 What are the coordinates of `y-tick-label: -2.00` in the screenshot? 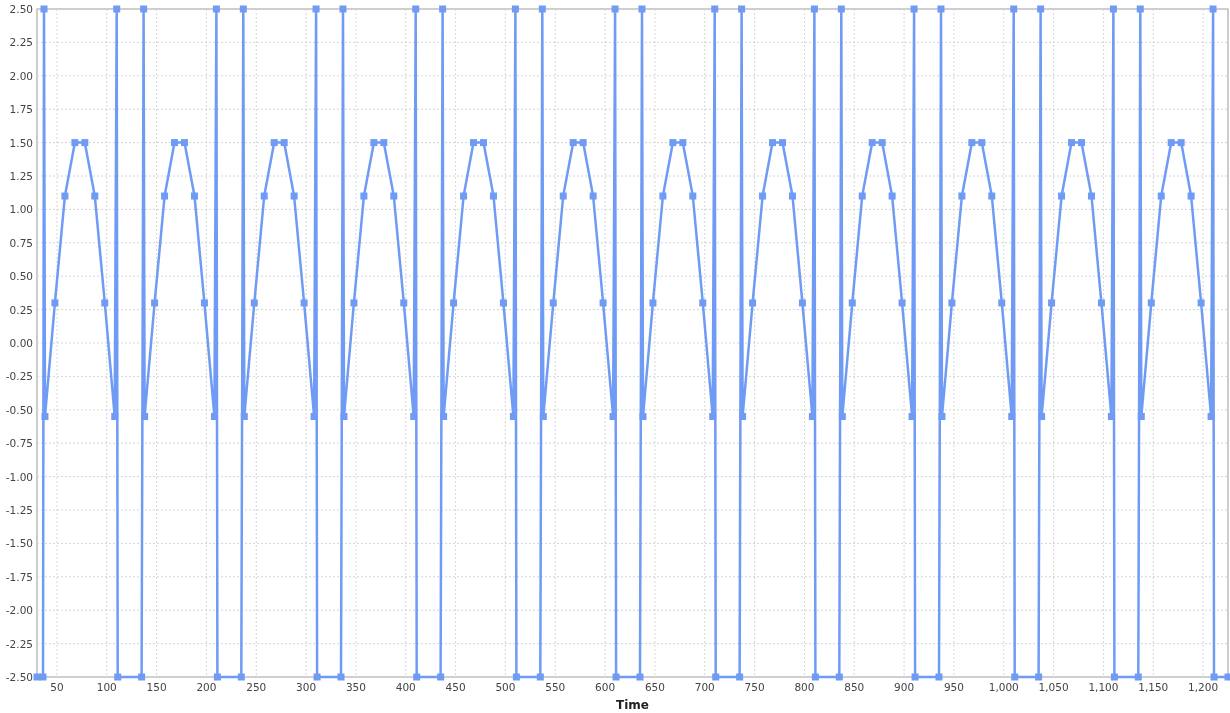 It's located at (19, 610).